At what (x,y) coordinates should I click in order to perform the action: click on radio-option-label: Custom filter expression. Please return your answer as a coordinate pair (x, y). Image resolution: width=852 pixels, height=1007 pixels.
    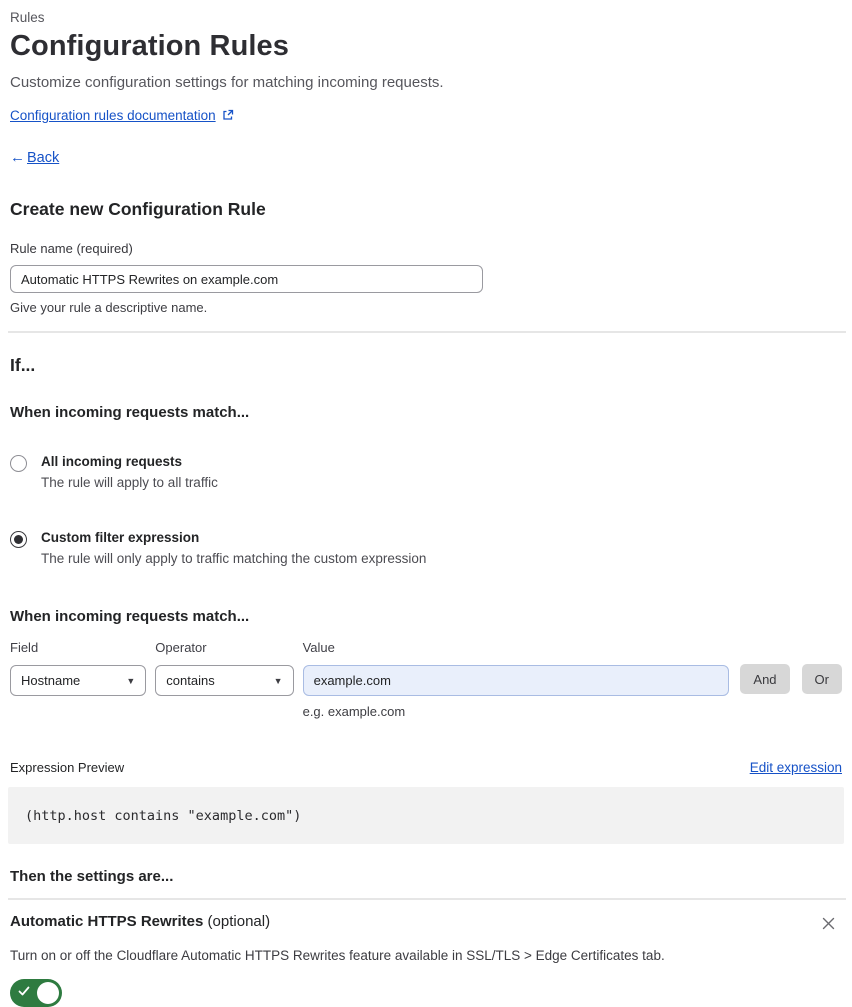
    Looking at the image, I should click on (120, 537).